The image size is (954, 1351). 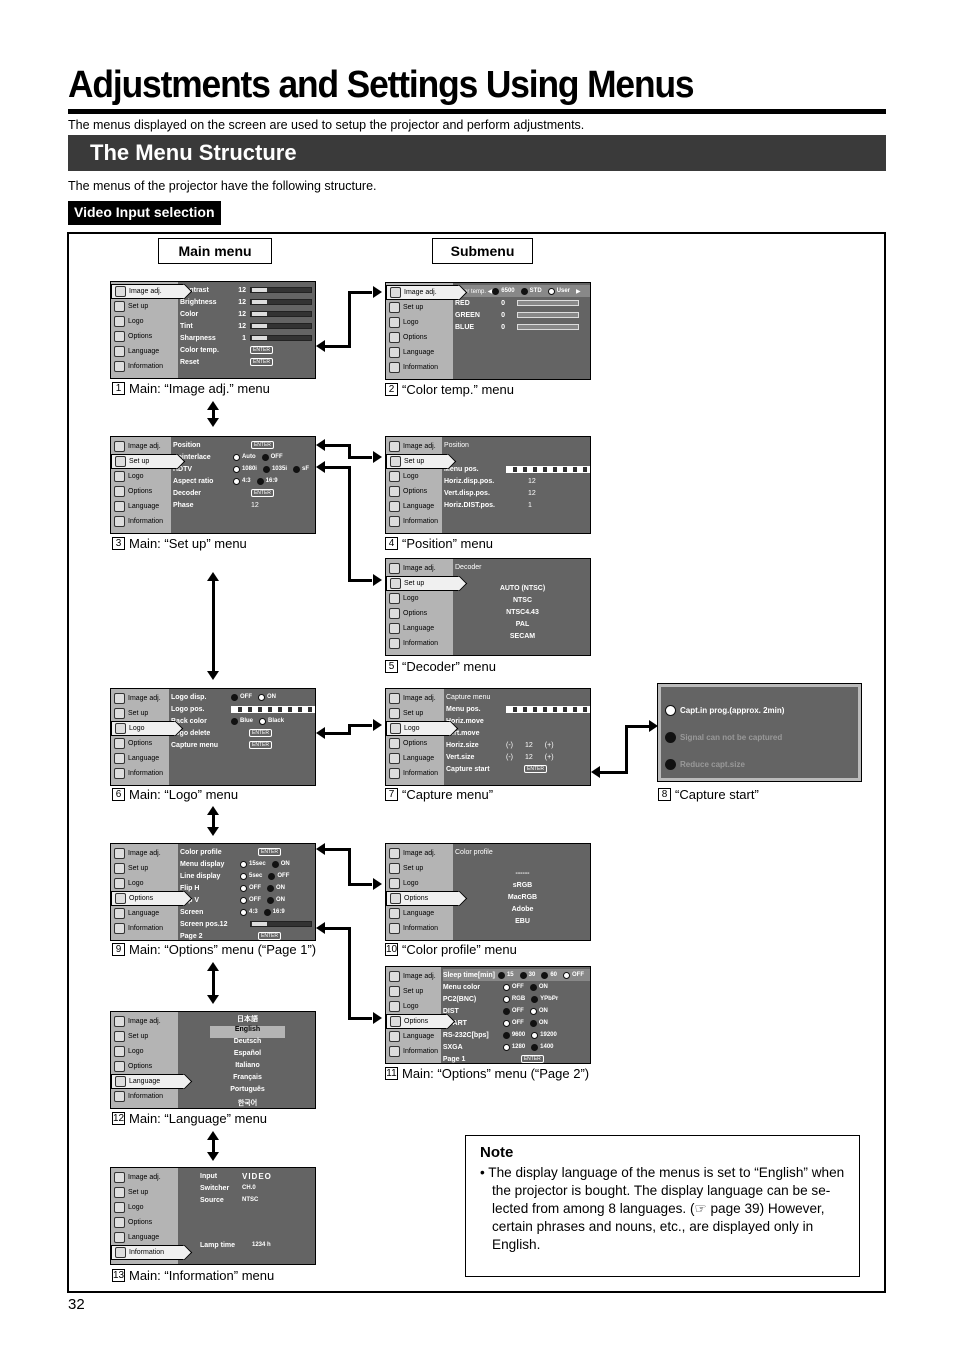 I want to click on menu-row: Color profile ENTER, so click(x=247, y=852).